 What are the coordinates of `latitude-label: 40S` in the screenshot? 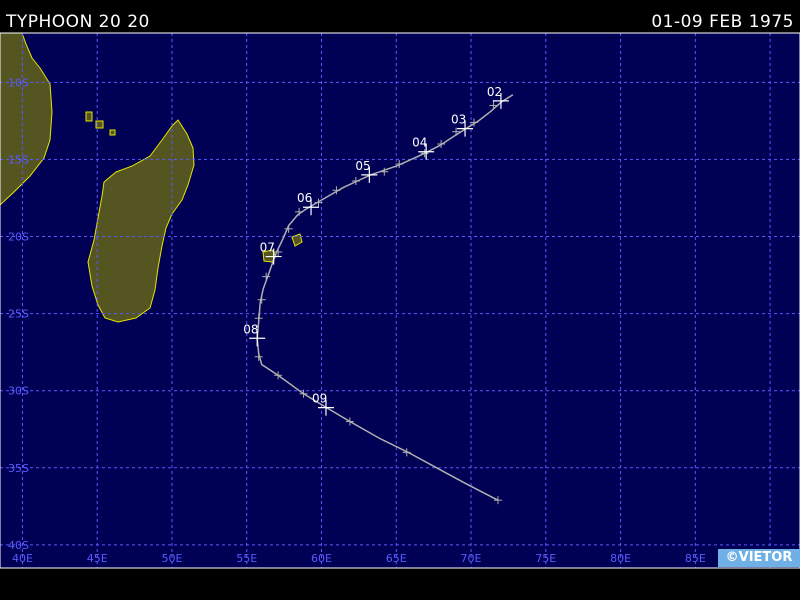 It's located at (18, 545).